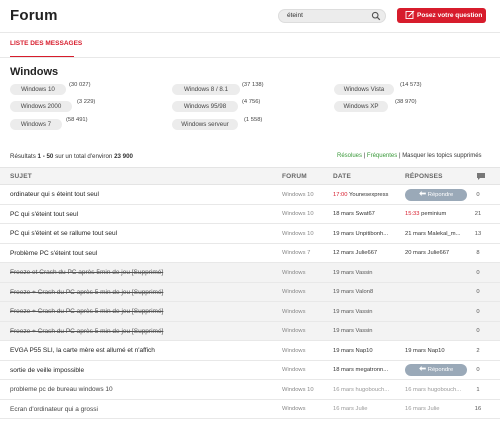 The height and width of the screenshot is (423, 500). Describe the element at coordinates (36, 124) in the screenshot. I see `chip-windows-7: Windows 7` at that location.